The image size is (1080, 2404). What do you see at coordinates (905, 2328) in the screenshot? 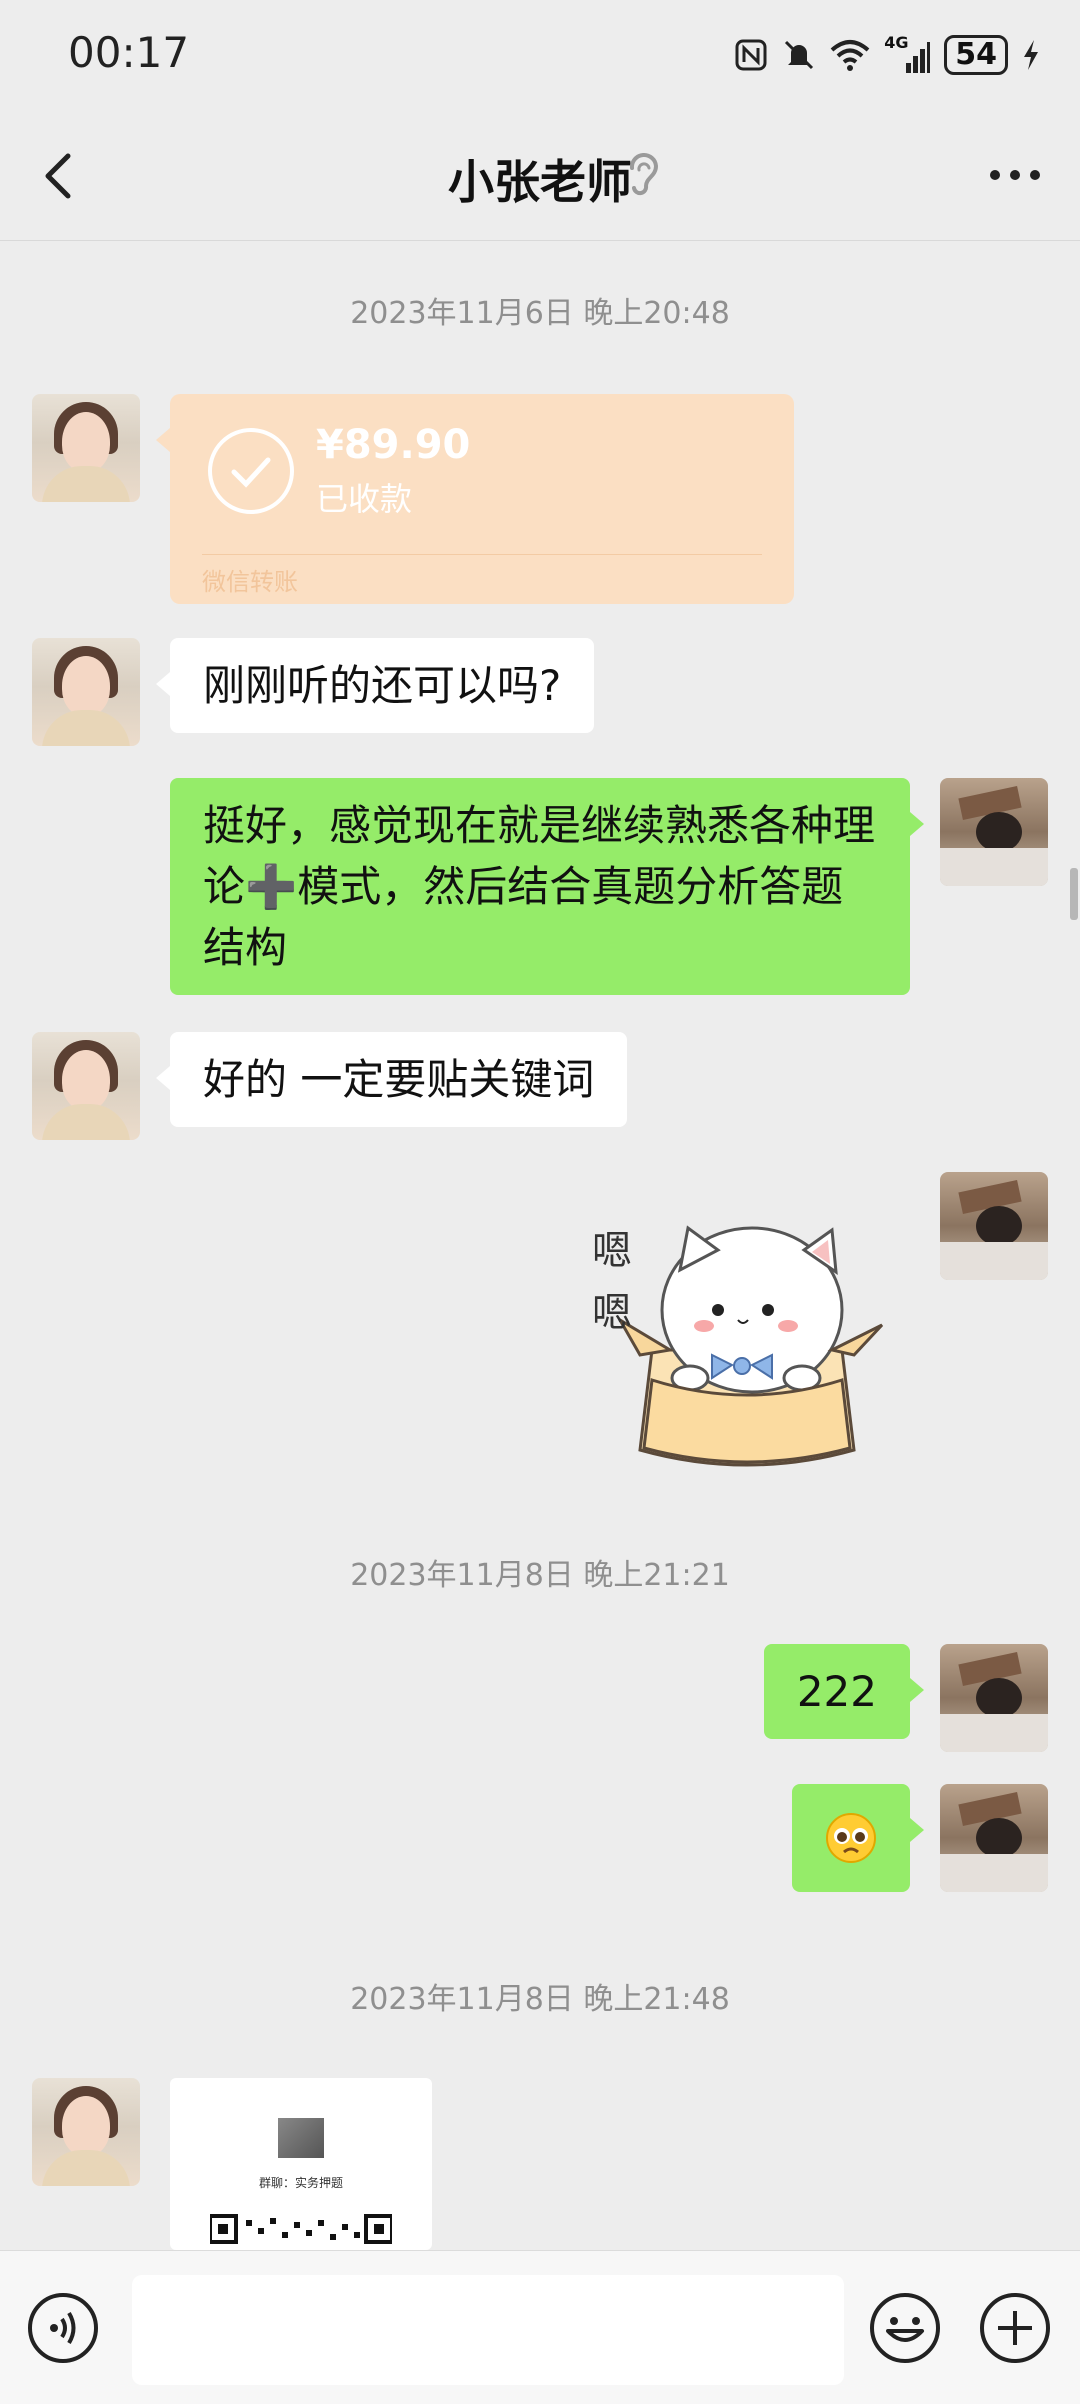
I see `emoji-face-icon` at bounding box center [905, 2328].